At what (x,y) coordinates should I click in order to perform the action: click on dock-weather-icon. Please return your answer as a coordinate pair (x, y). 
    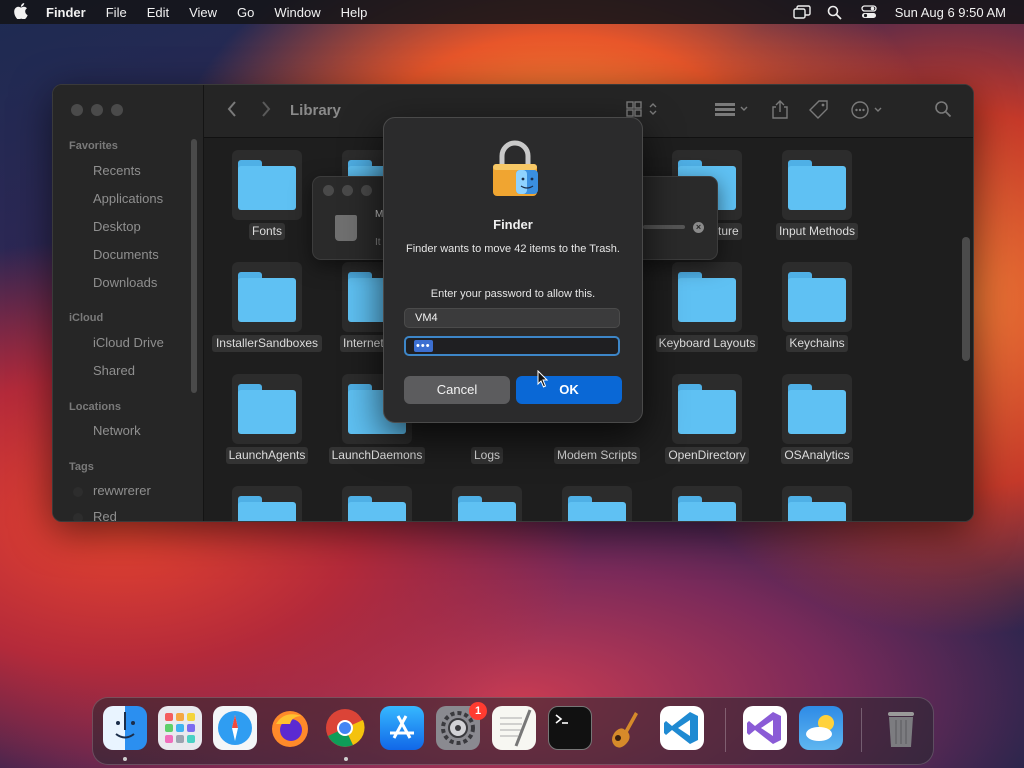
    Looking at the image, I should click on (821, 728).